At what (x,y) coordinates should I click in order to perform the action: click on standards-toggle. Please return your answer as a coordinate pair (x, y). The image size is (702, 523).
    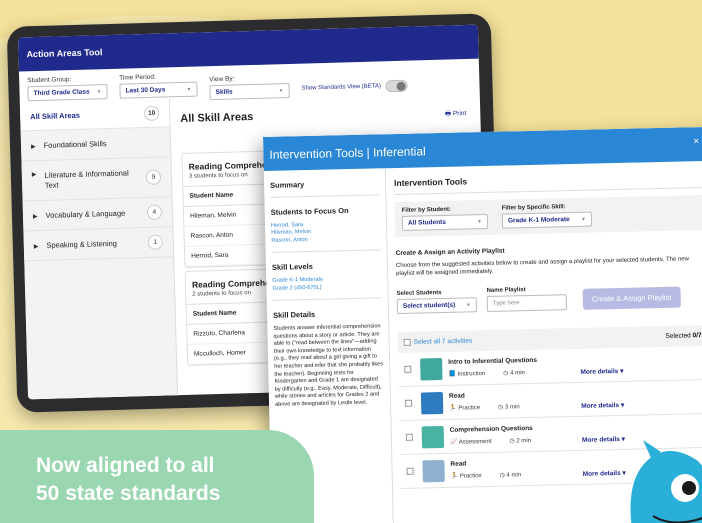
    Looking at the image, I should click on (397, 85).